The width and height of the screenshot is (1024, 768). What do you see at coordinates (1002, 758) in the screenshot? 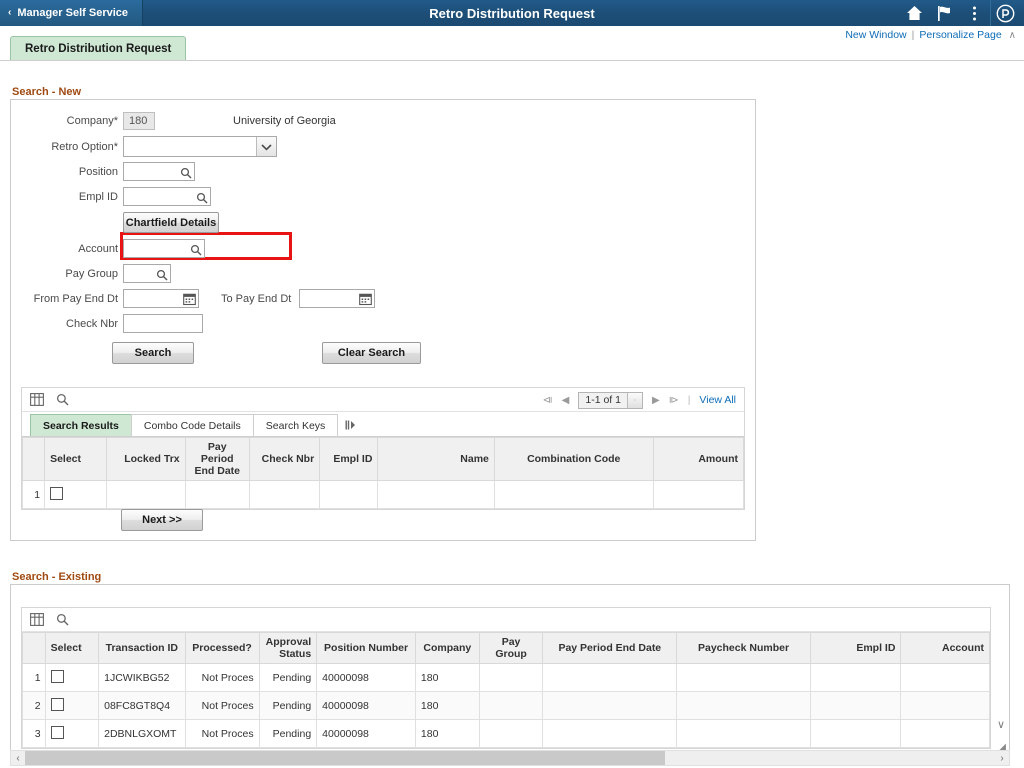
I see `scroll-right-arrow-icon: ›` at bounding box center [1002, 758].